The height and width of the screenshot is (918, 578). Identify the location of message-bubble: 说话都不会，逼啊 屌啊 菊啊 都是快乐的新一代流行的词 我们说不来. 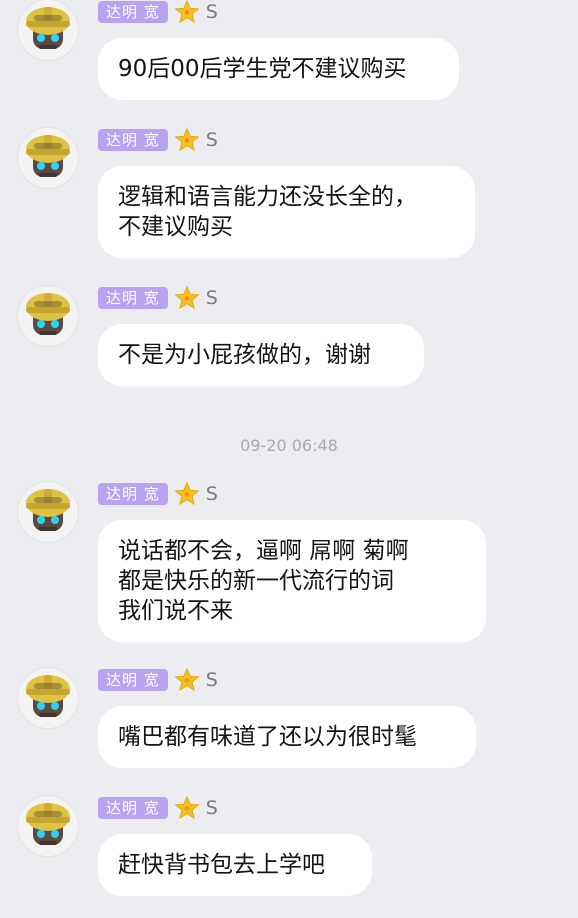
(292, 581).